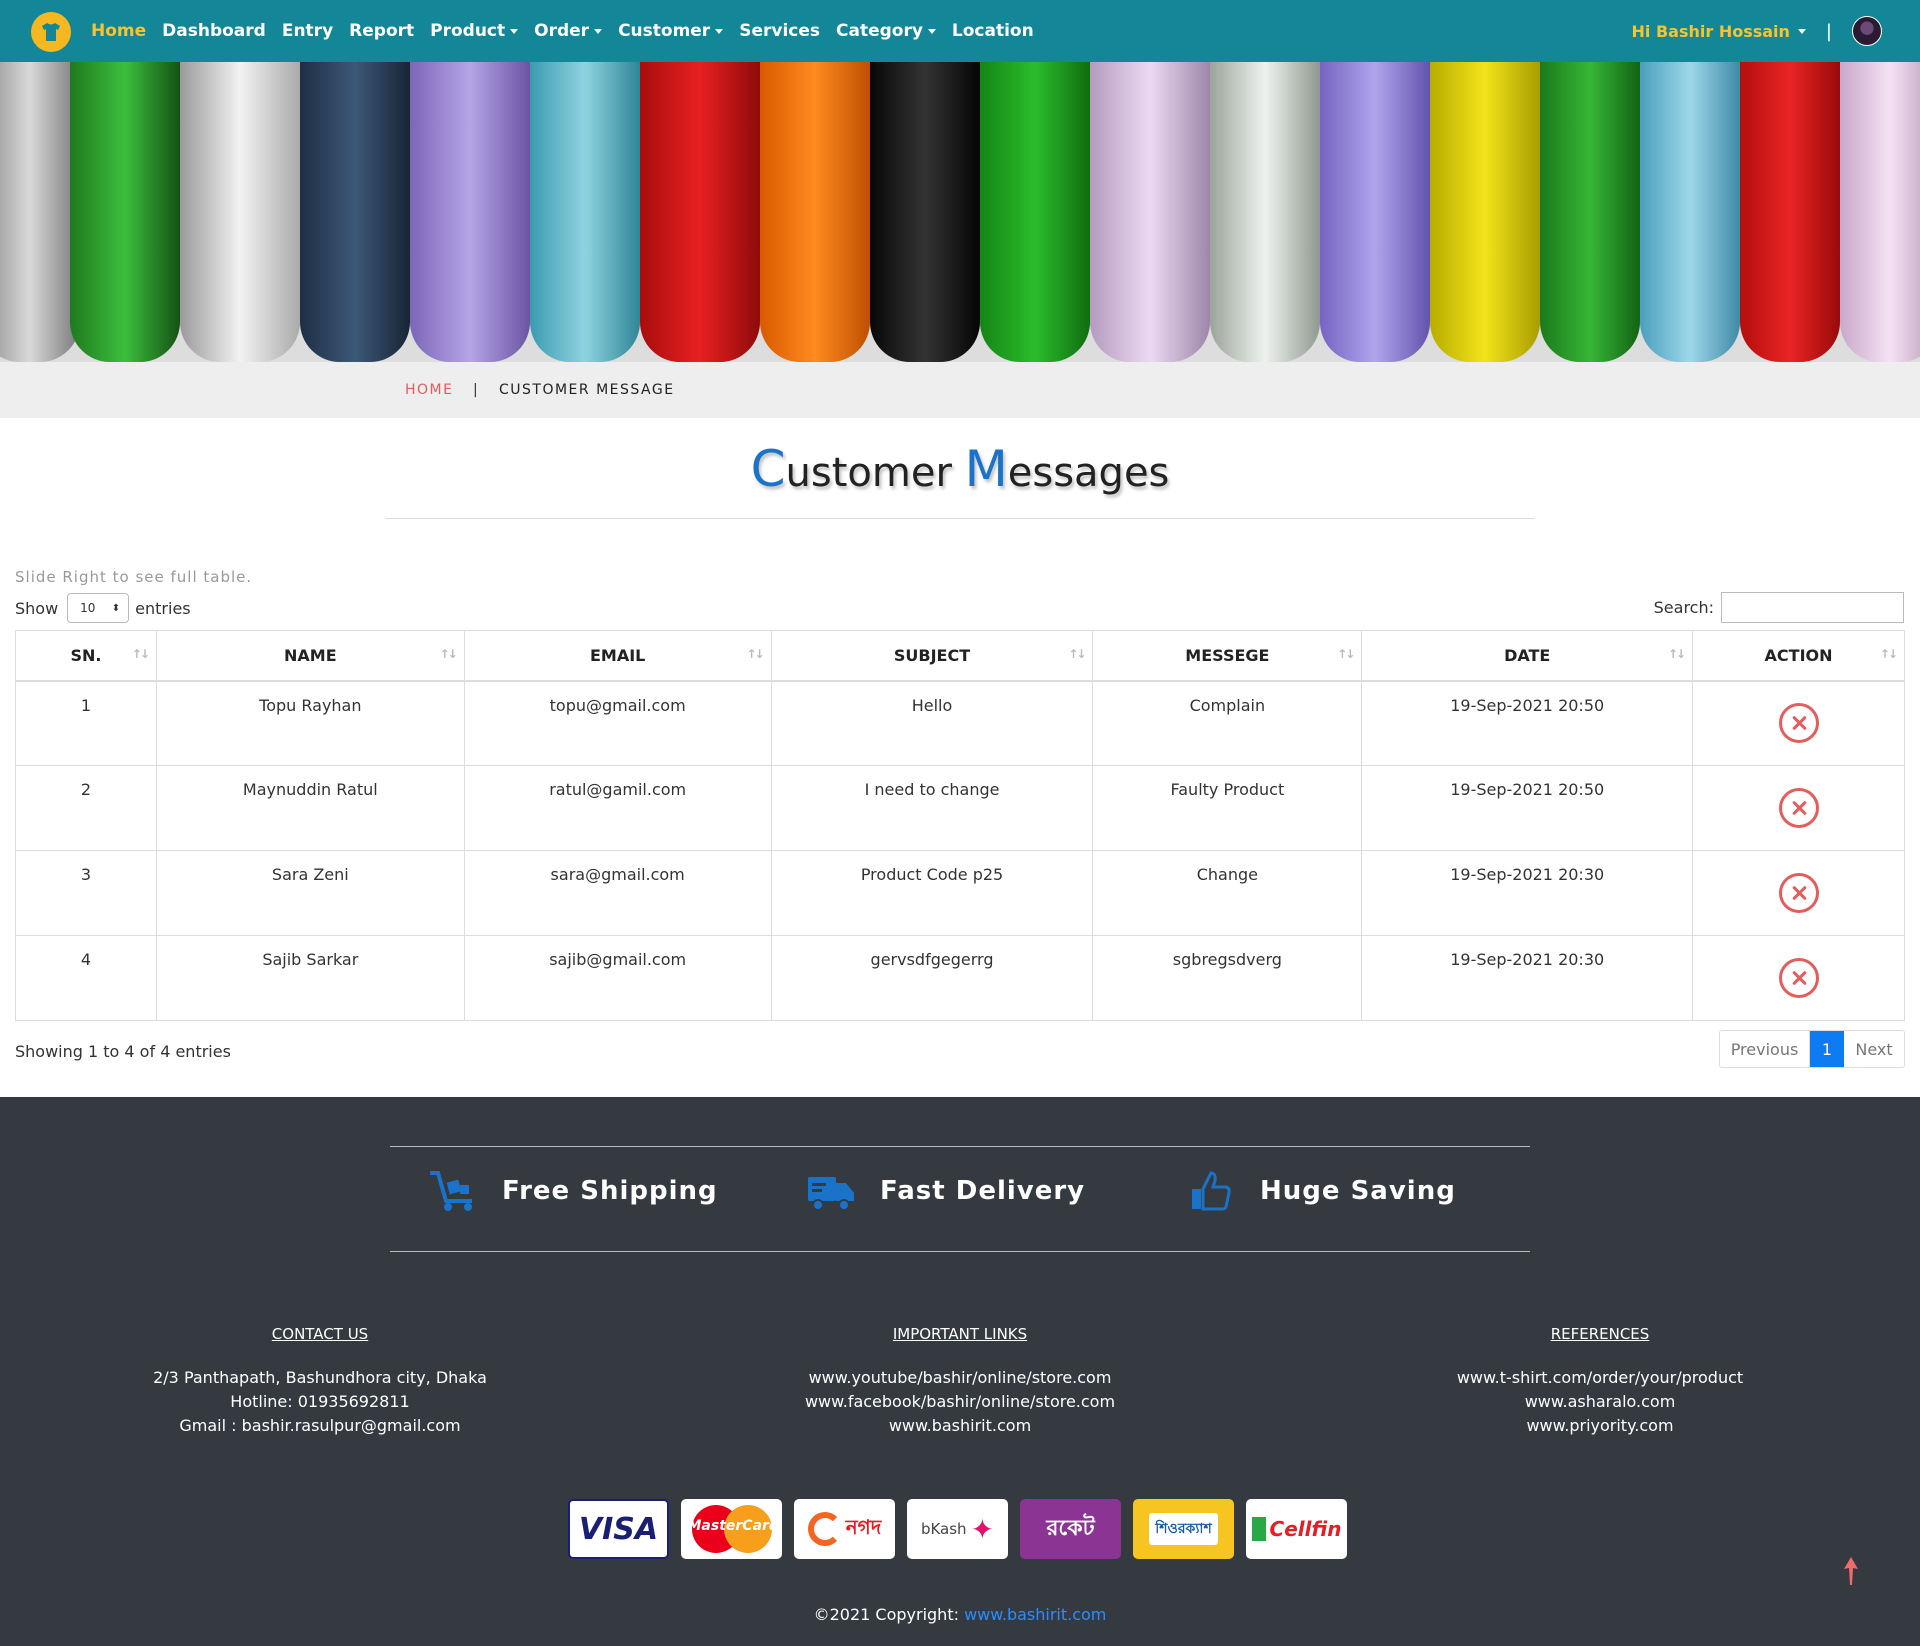  I want to click on reference-link: www.asharalo.com, so click(1600, 1402).